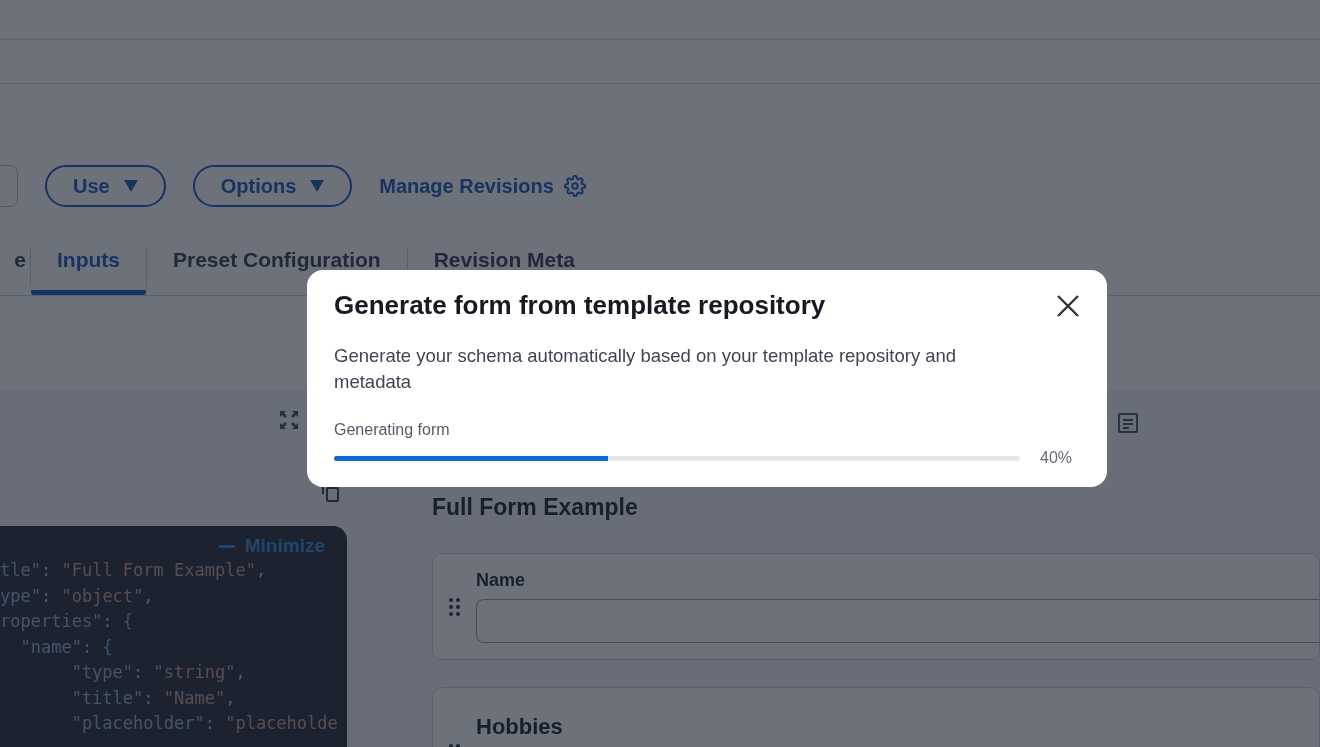 The width and height of the screenshot is (1320, 747). I want to click on note-icon, so click(1128, 423).